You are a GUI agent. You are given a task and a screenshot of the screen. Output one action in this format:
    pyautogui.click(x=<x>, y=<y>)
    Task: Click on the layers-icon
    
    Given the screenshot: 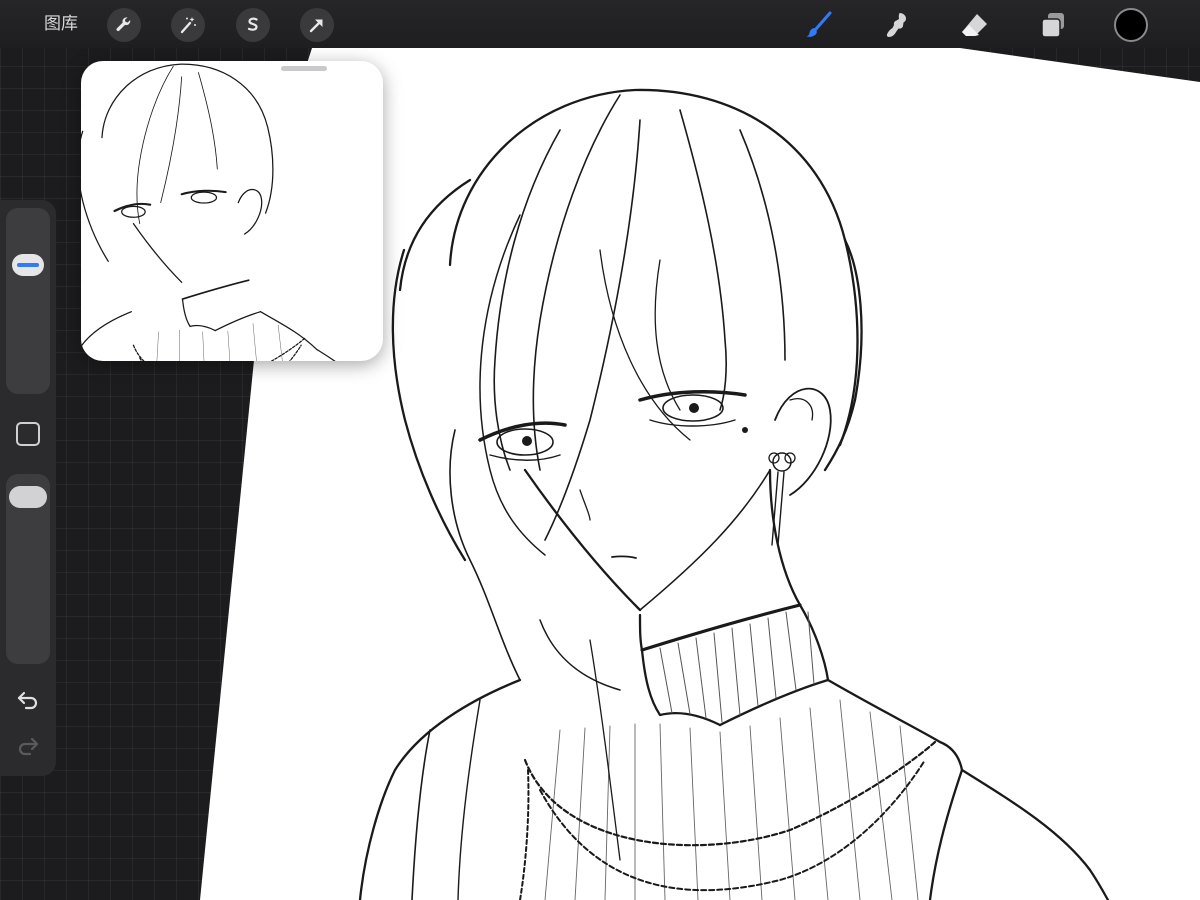 What is the action you would take?
    pyautogui.click(x=1052, y=25)
    